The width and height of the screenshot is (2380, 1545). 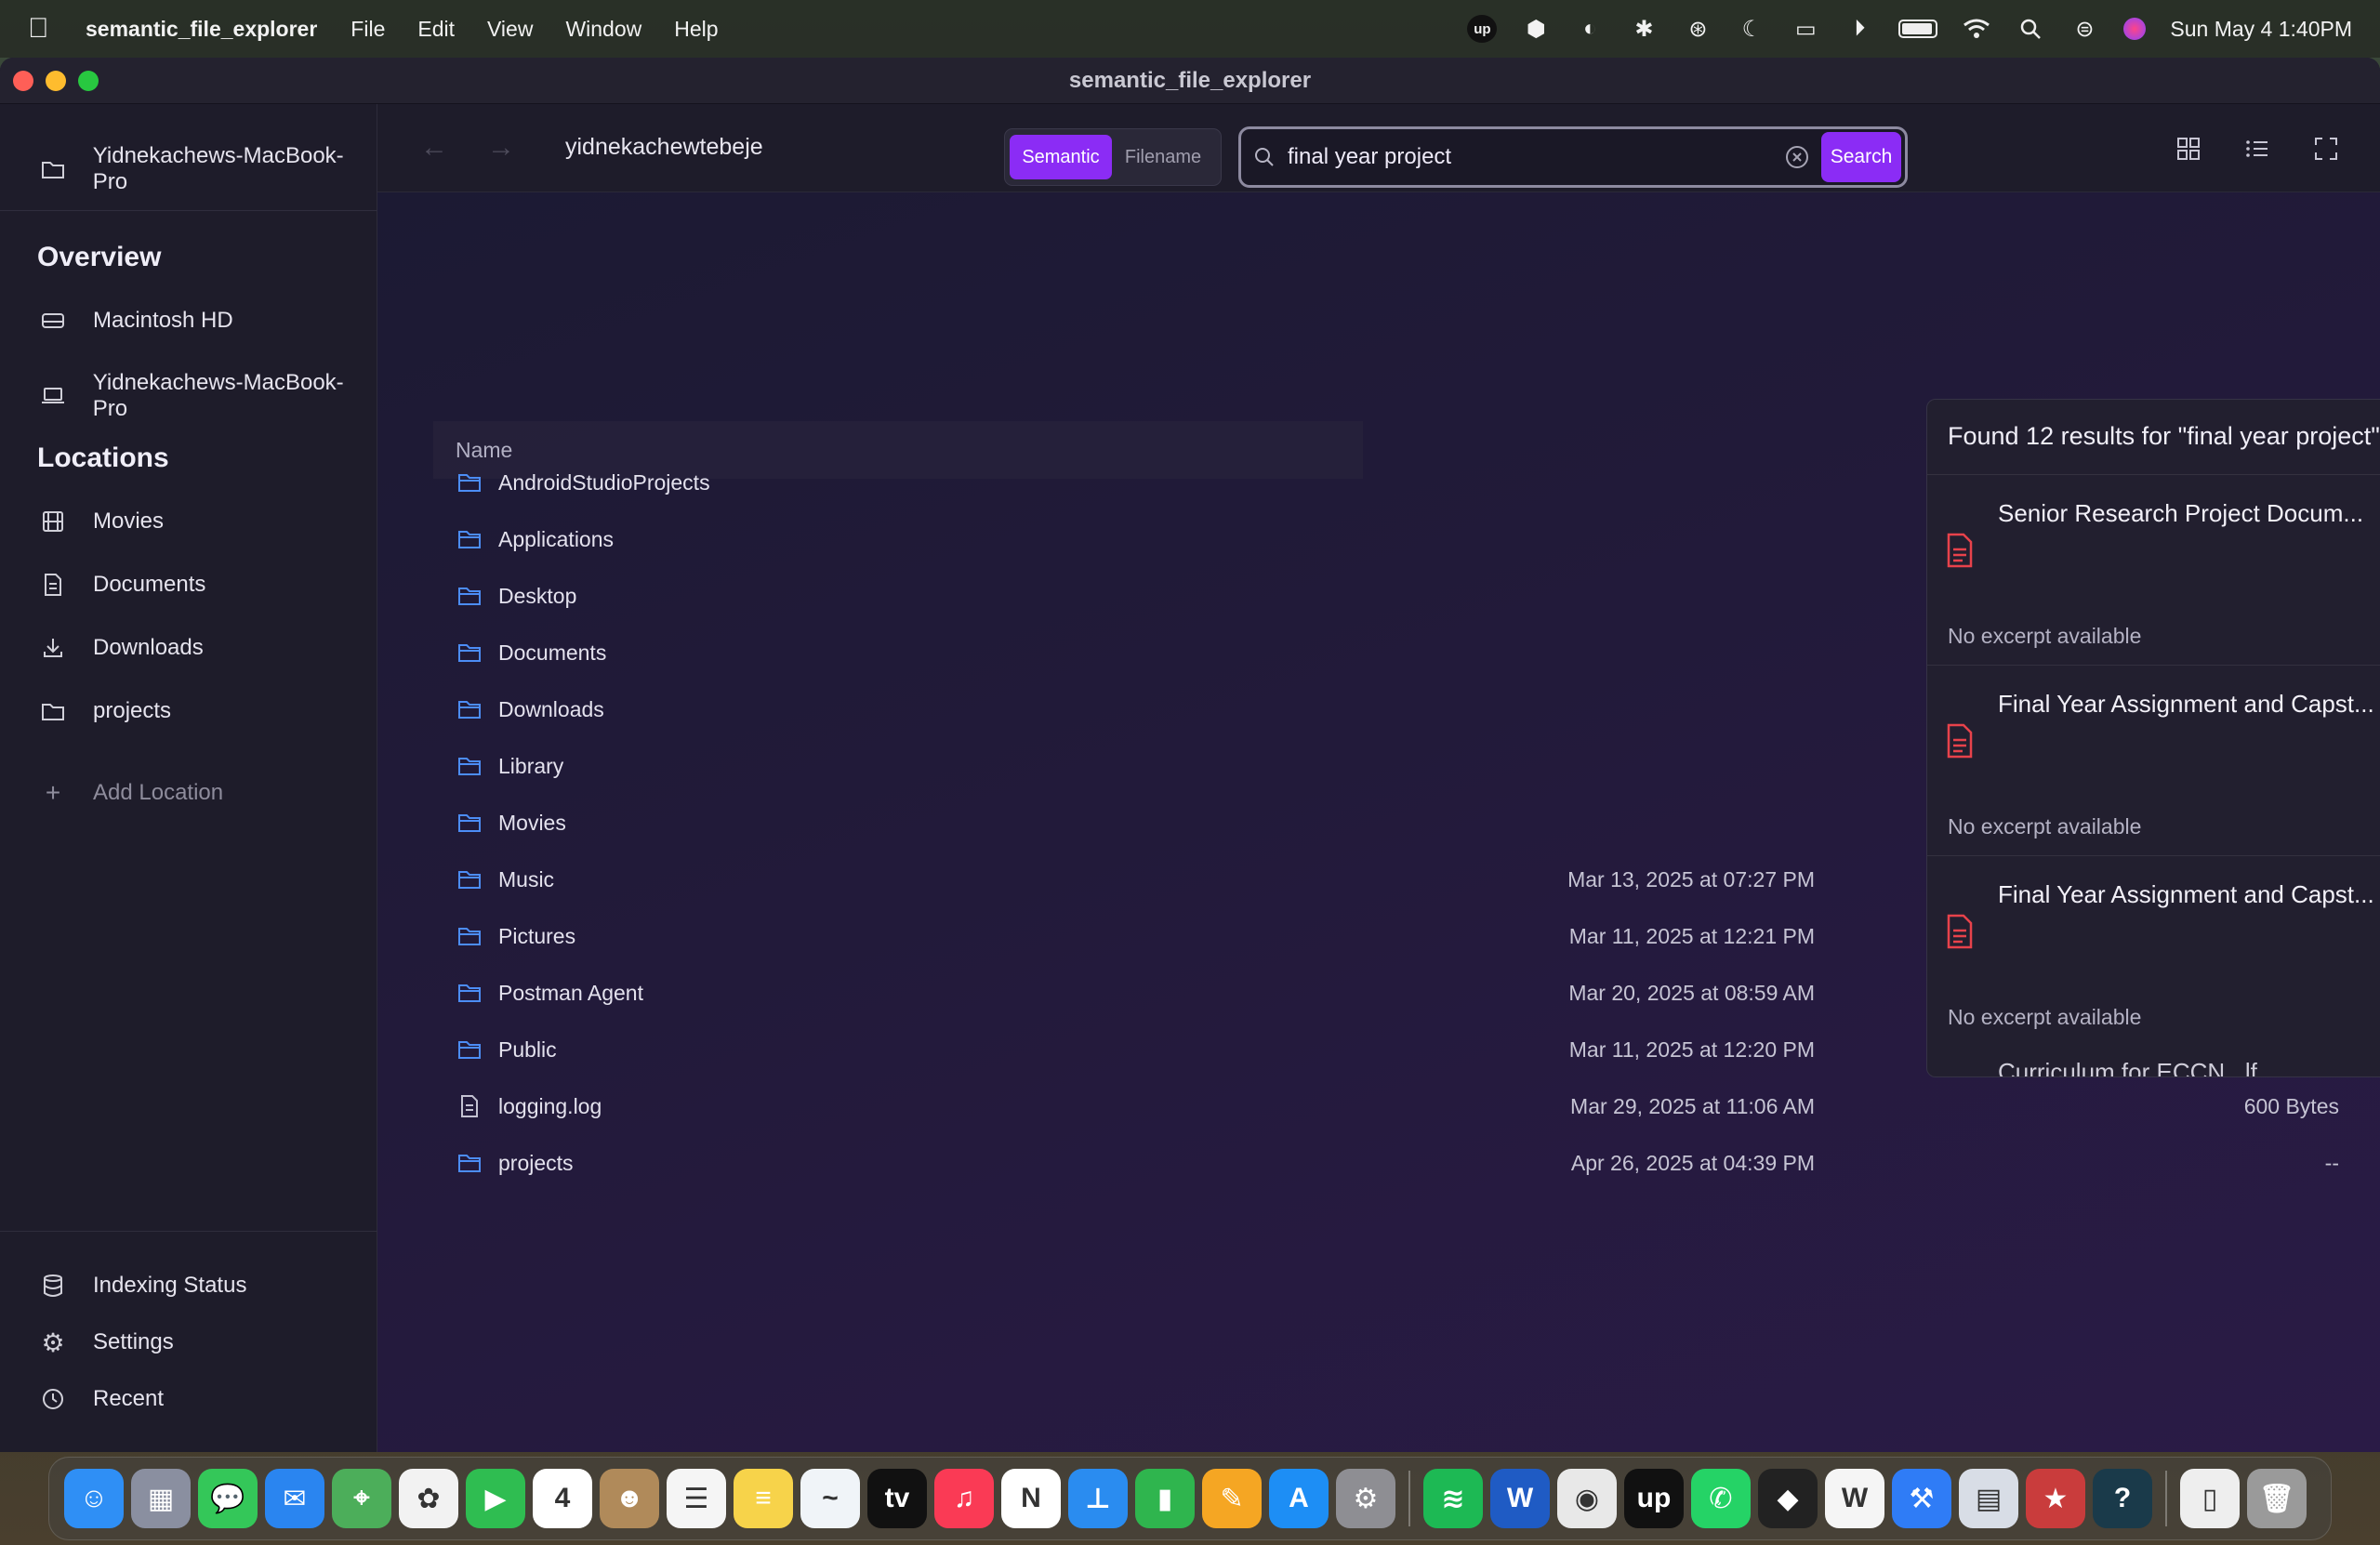 What do you see at coordinates (23, 81) in the screenshot?
I see `close-button` at bounding box center [23, 81].